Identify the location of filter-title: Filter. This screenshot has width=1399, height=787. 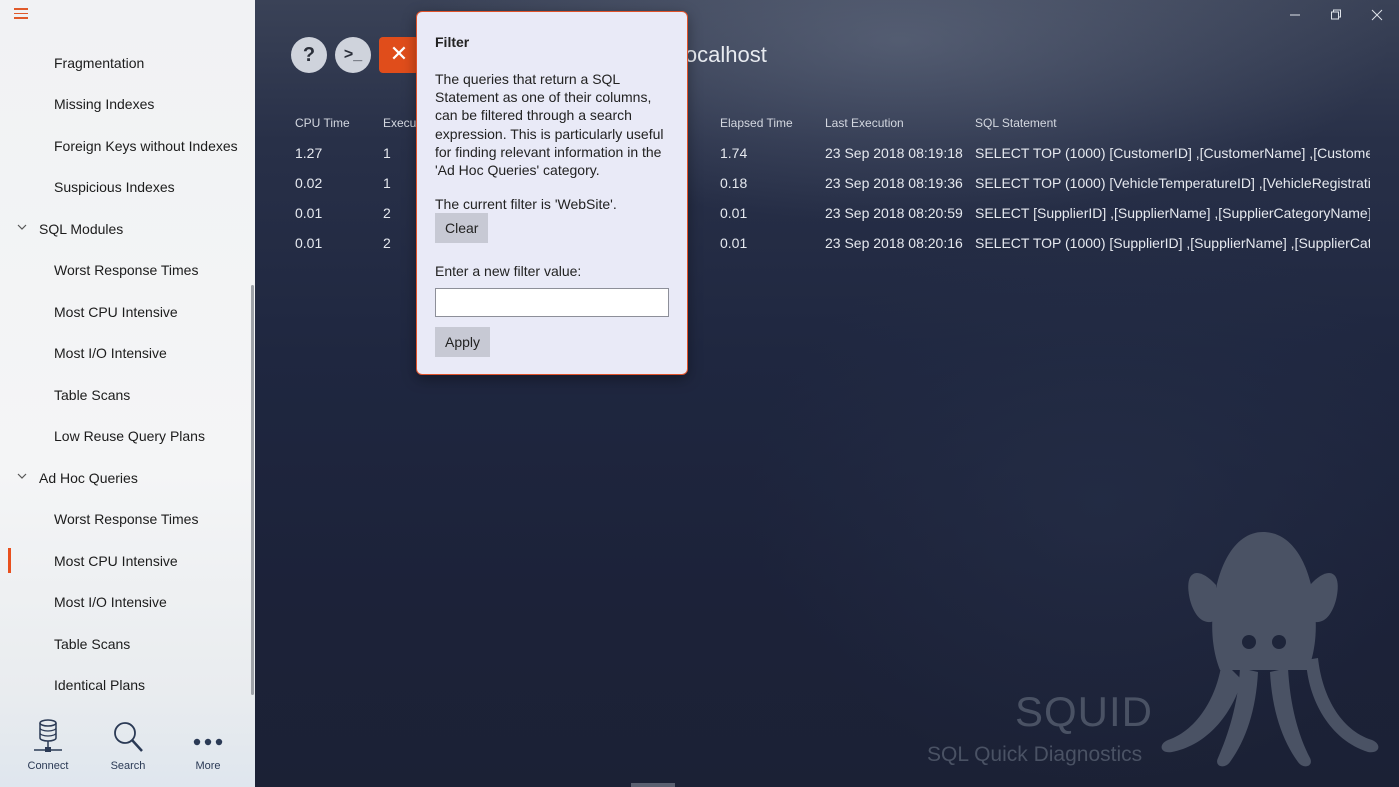
(452, 42).